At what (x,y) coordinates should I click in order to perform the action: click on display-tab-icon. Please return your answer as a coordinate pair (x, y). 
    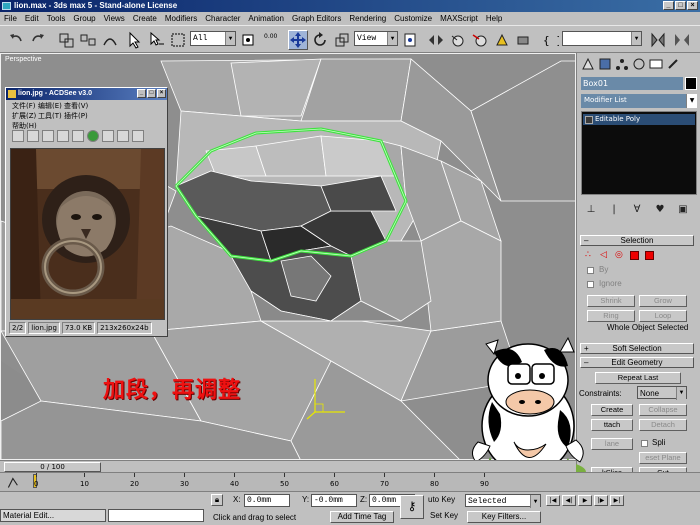
    Looking at the image, I should click on (656, 64).